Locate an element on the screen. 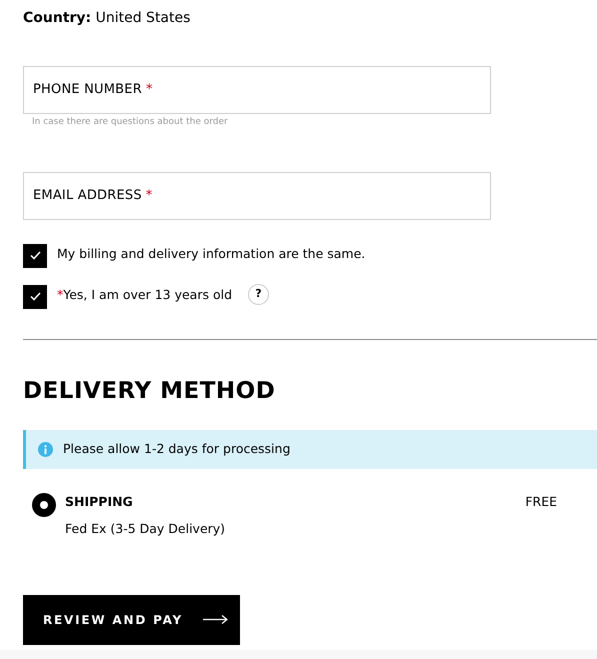 The width and height of the screenshot is (597, 659). checkbox-label: My billing and delivery information are the same. is located at coordinates (211, 253).